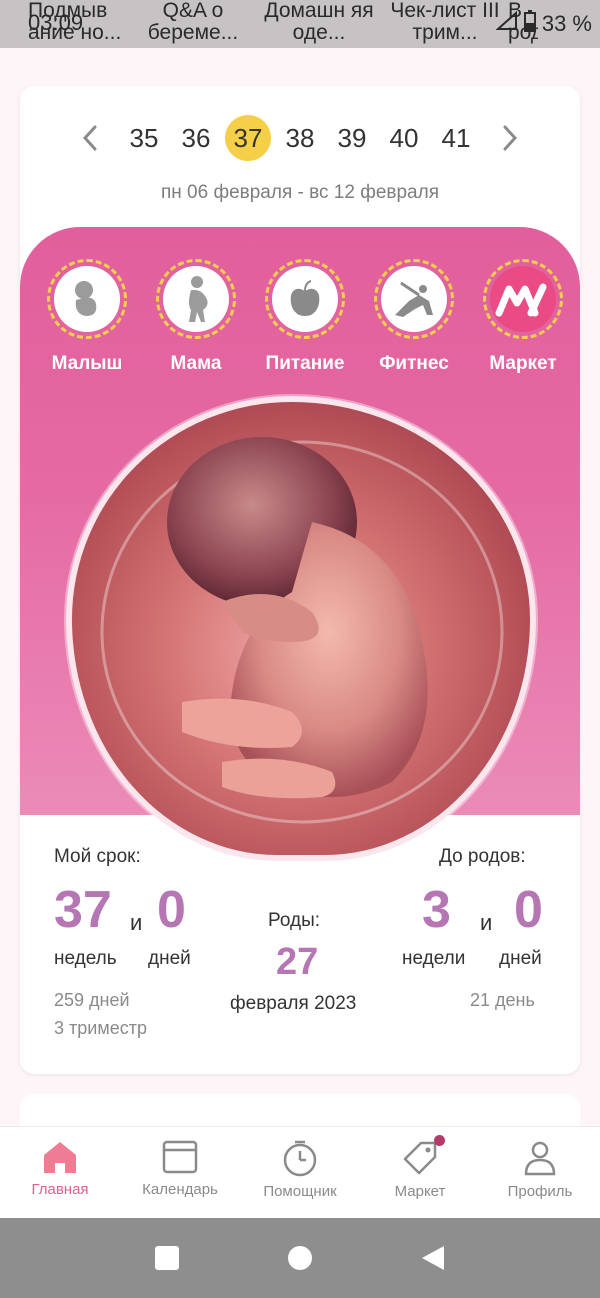  I want to click on remain-total-days: 21 день, so click(502, 1000).